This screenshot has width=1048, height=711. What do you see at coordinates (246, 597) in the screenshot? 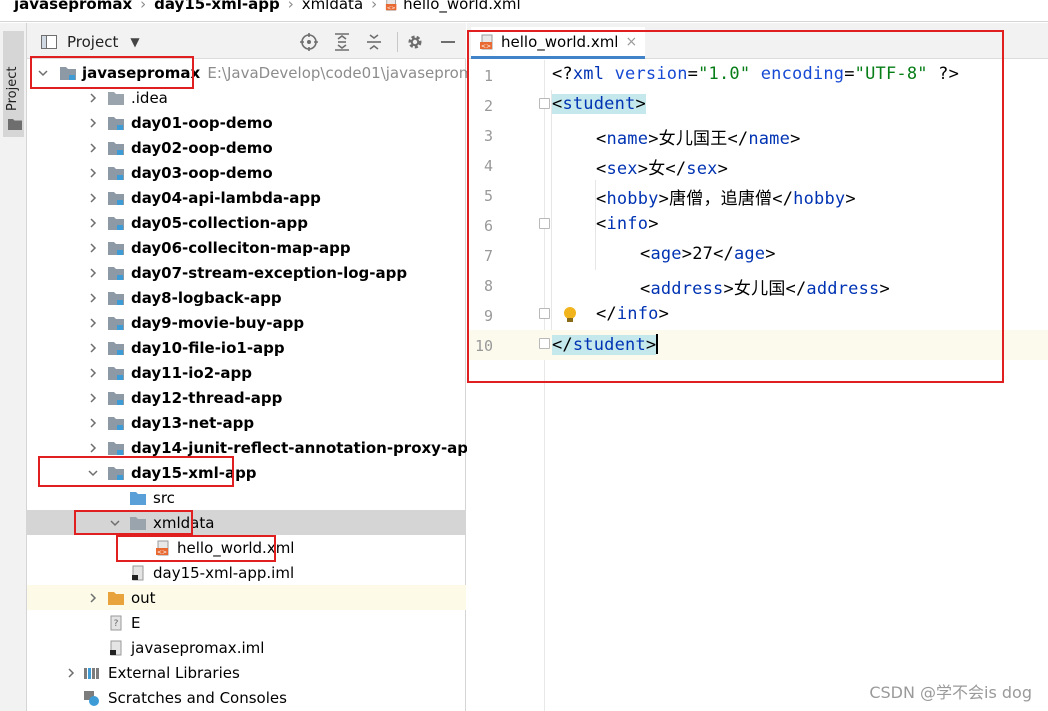
I see `tree-row: out` at bounding box center [246, 597].